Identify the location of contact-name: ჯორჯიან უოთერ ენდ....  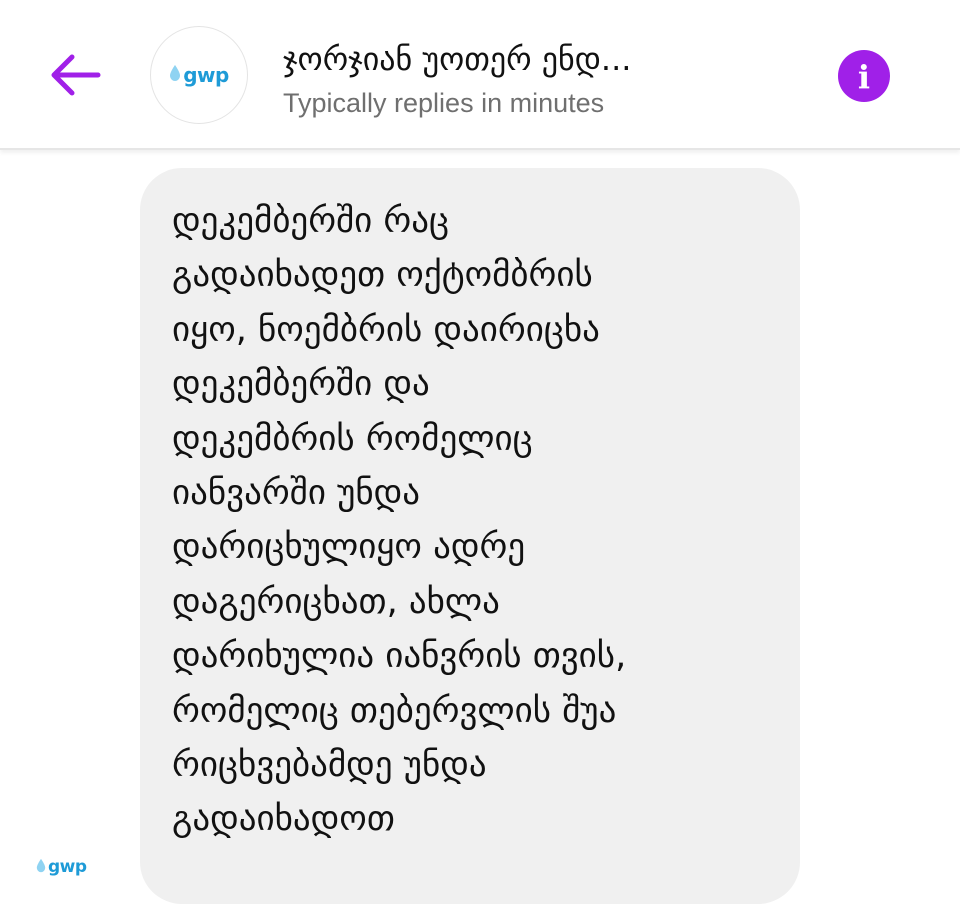
(457, 59).